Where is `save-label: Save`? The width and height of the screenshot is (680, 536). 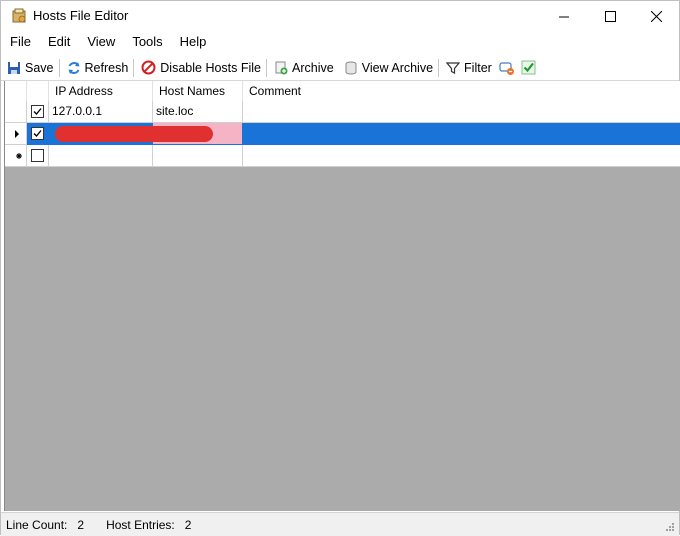 save-label: Save is located at coordinates (39, 67).